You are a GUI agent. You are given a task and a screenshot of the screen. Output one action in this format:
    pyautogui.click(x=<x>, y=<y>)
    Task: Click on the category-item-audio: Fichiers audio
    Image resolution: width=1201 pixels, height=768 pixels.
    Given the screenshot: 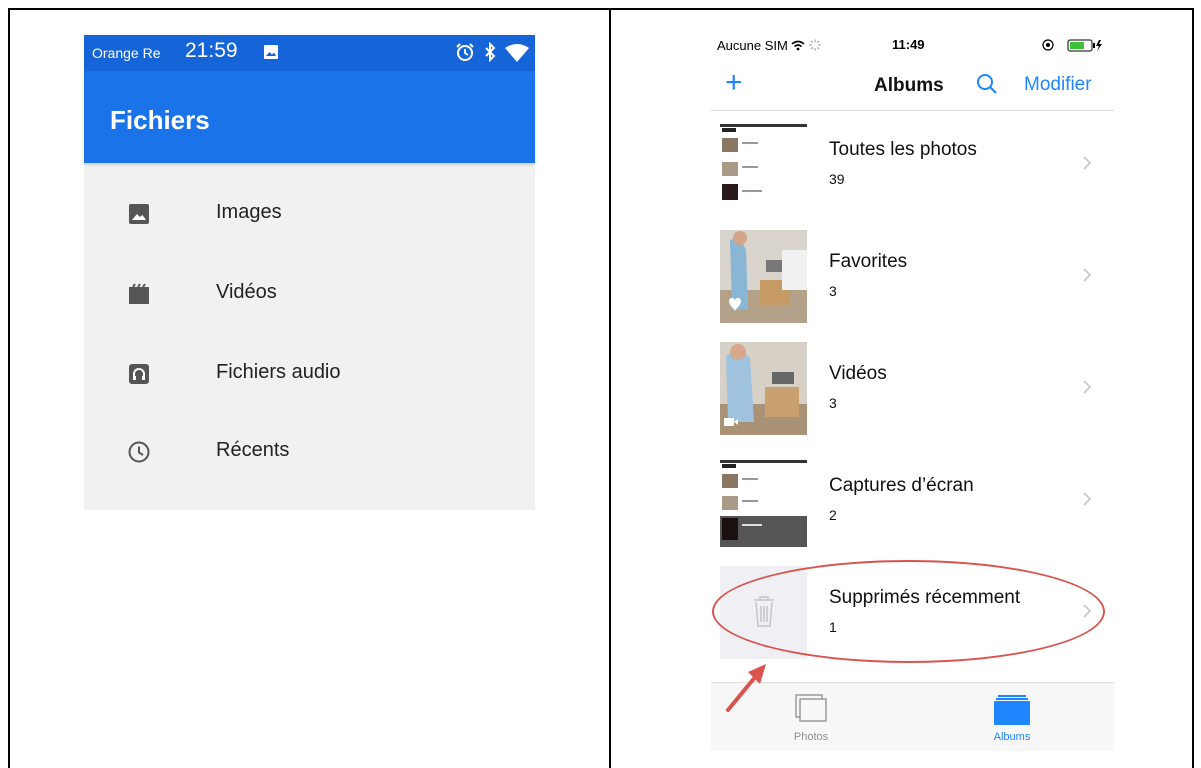 What is the action you would take?
    pyautogui.click(x=309, y=377)
    